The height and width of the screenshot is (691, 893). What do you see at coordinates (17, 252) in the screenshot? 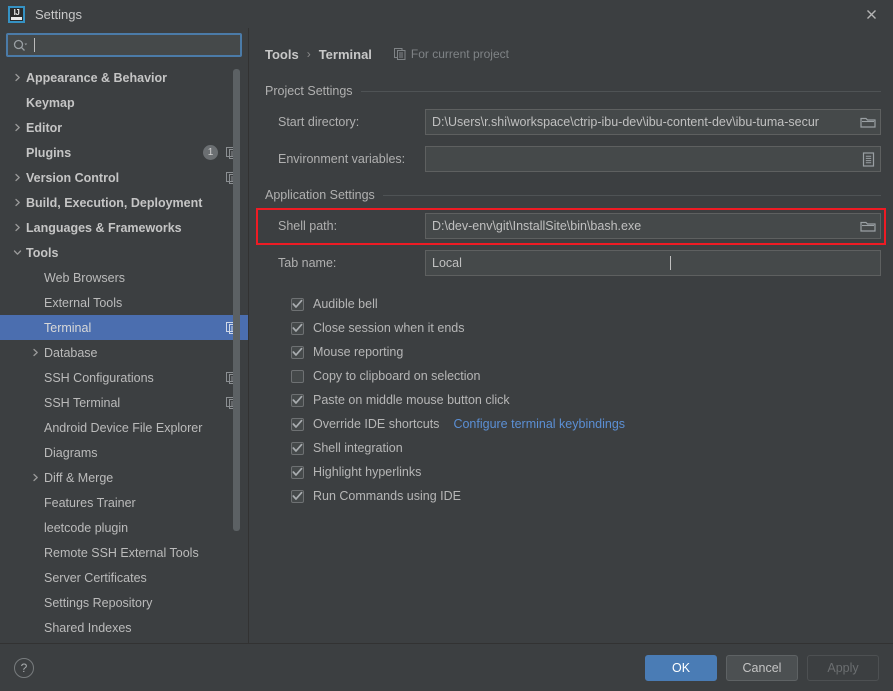
I see `chevron-down-icon` at bounding box center [17, 252].